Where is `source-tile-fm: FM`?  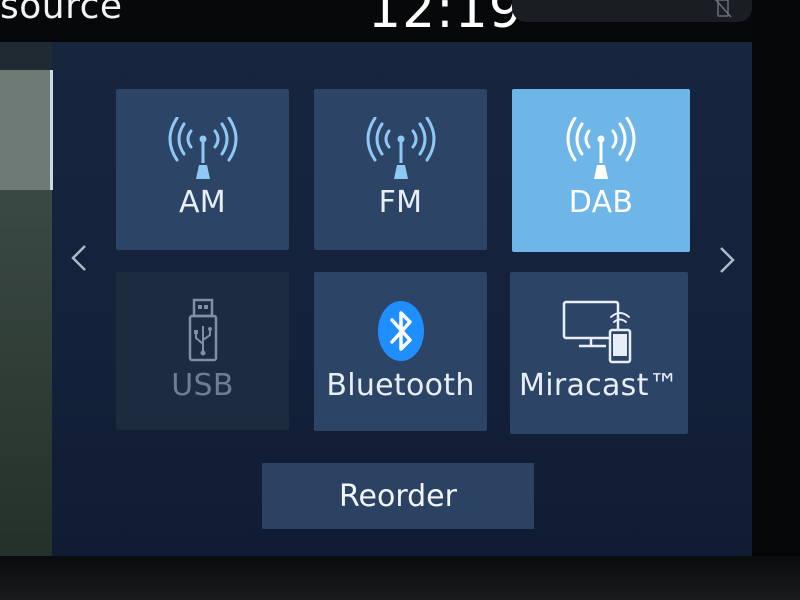
source-tile-fm: FM is located at coordinates (400, 169).